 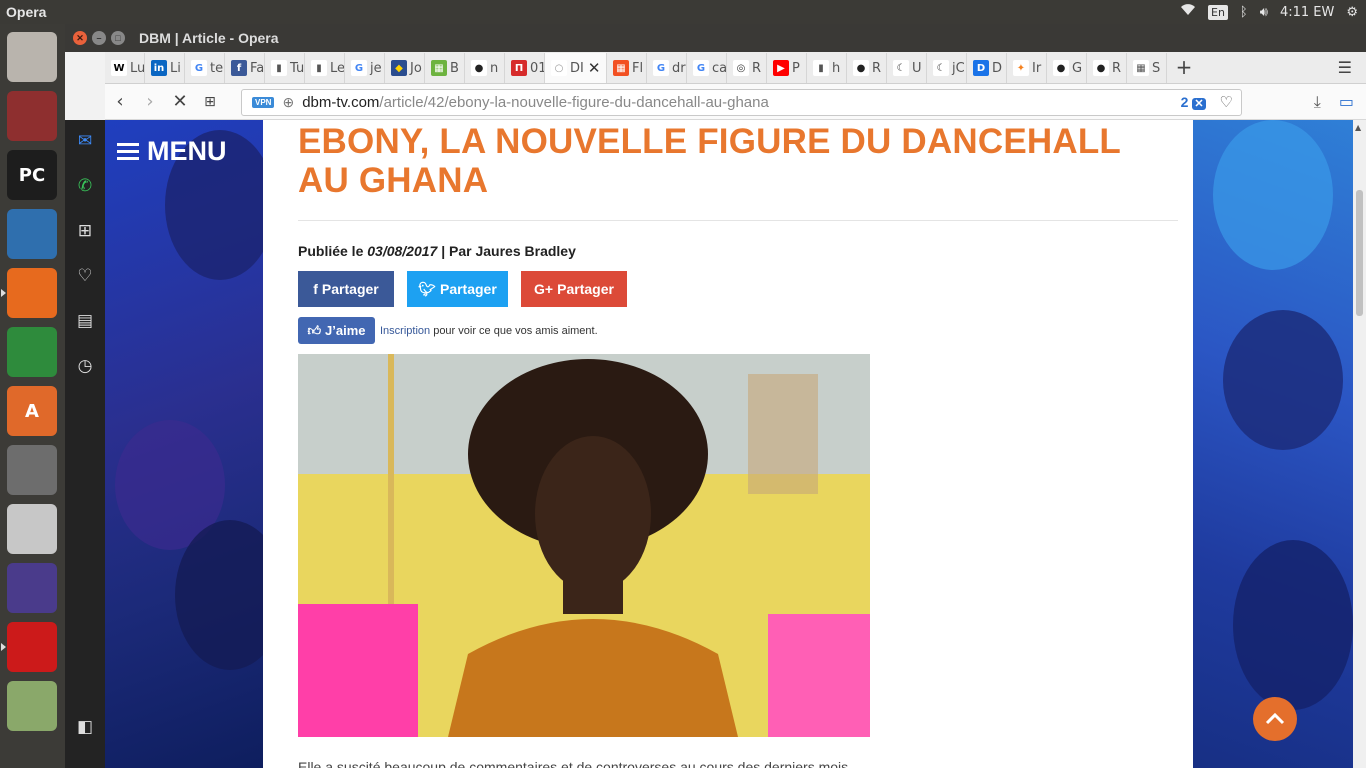 What do you see at coordinates (32, 470) in the screenshot?
I see `launcher-system-settings-icon` at bounding box center [32, 470].